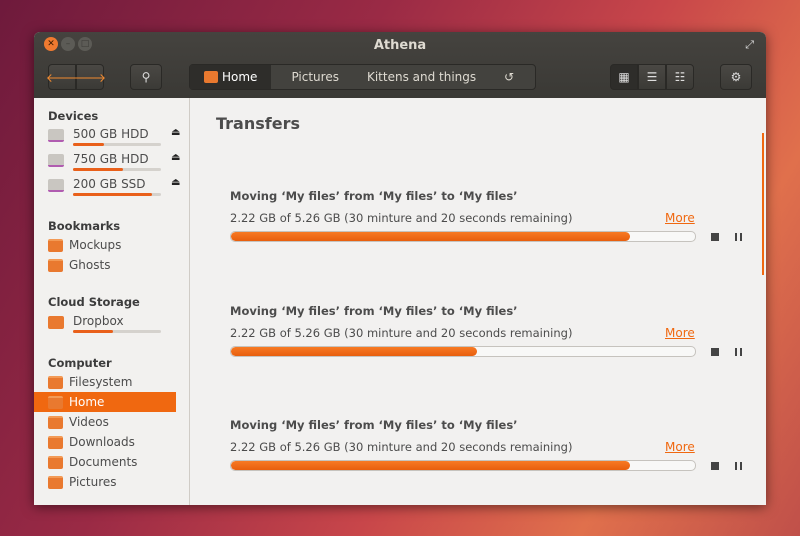  I want to click on bookmarks-header: Bookmarks, so click(84, 226).